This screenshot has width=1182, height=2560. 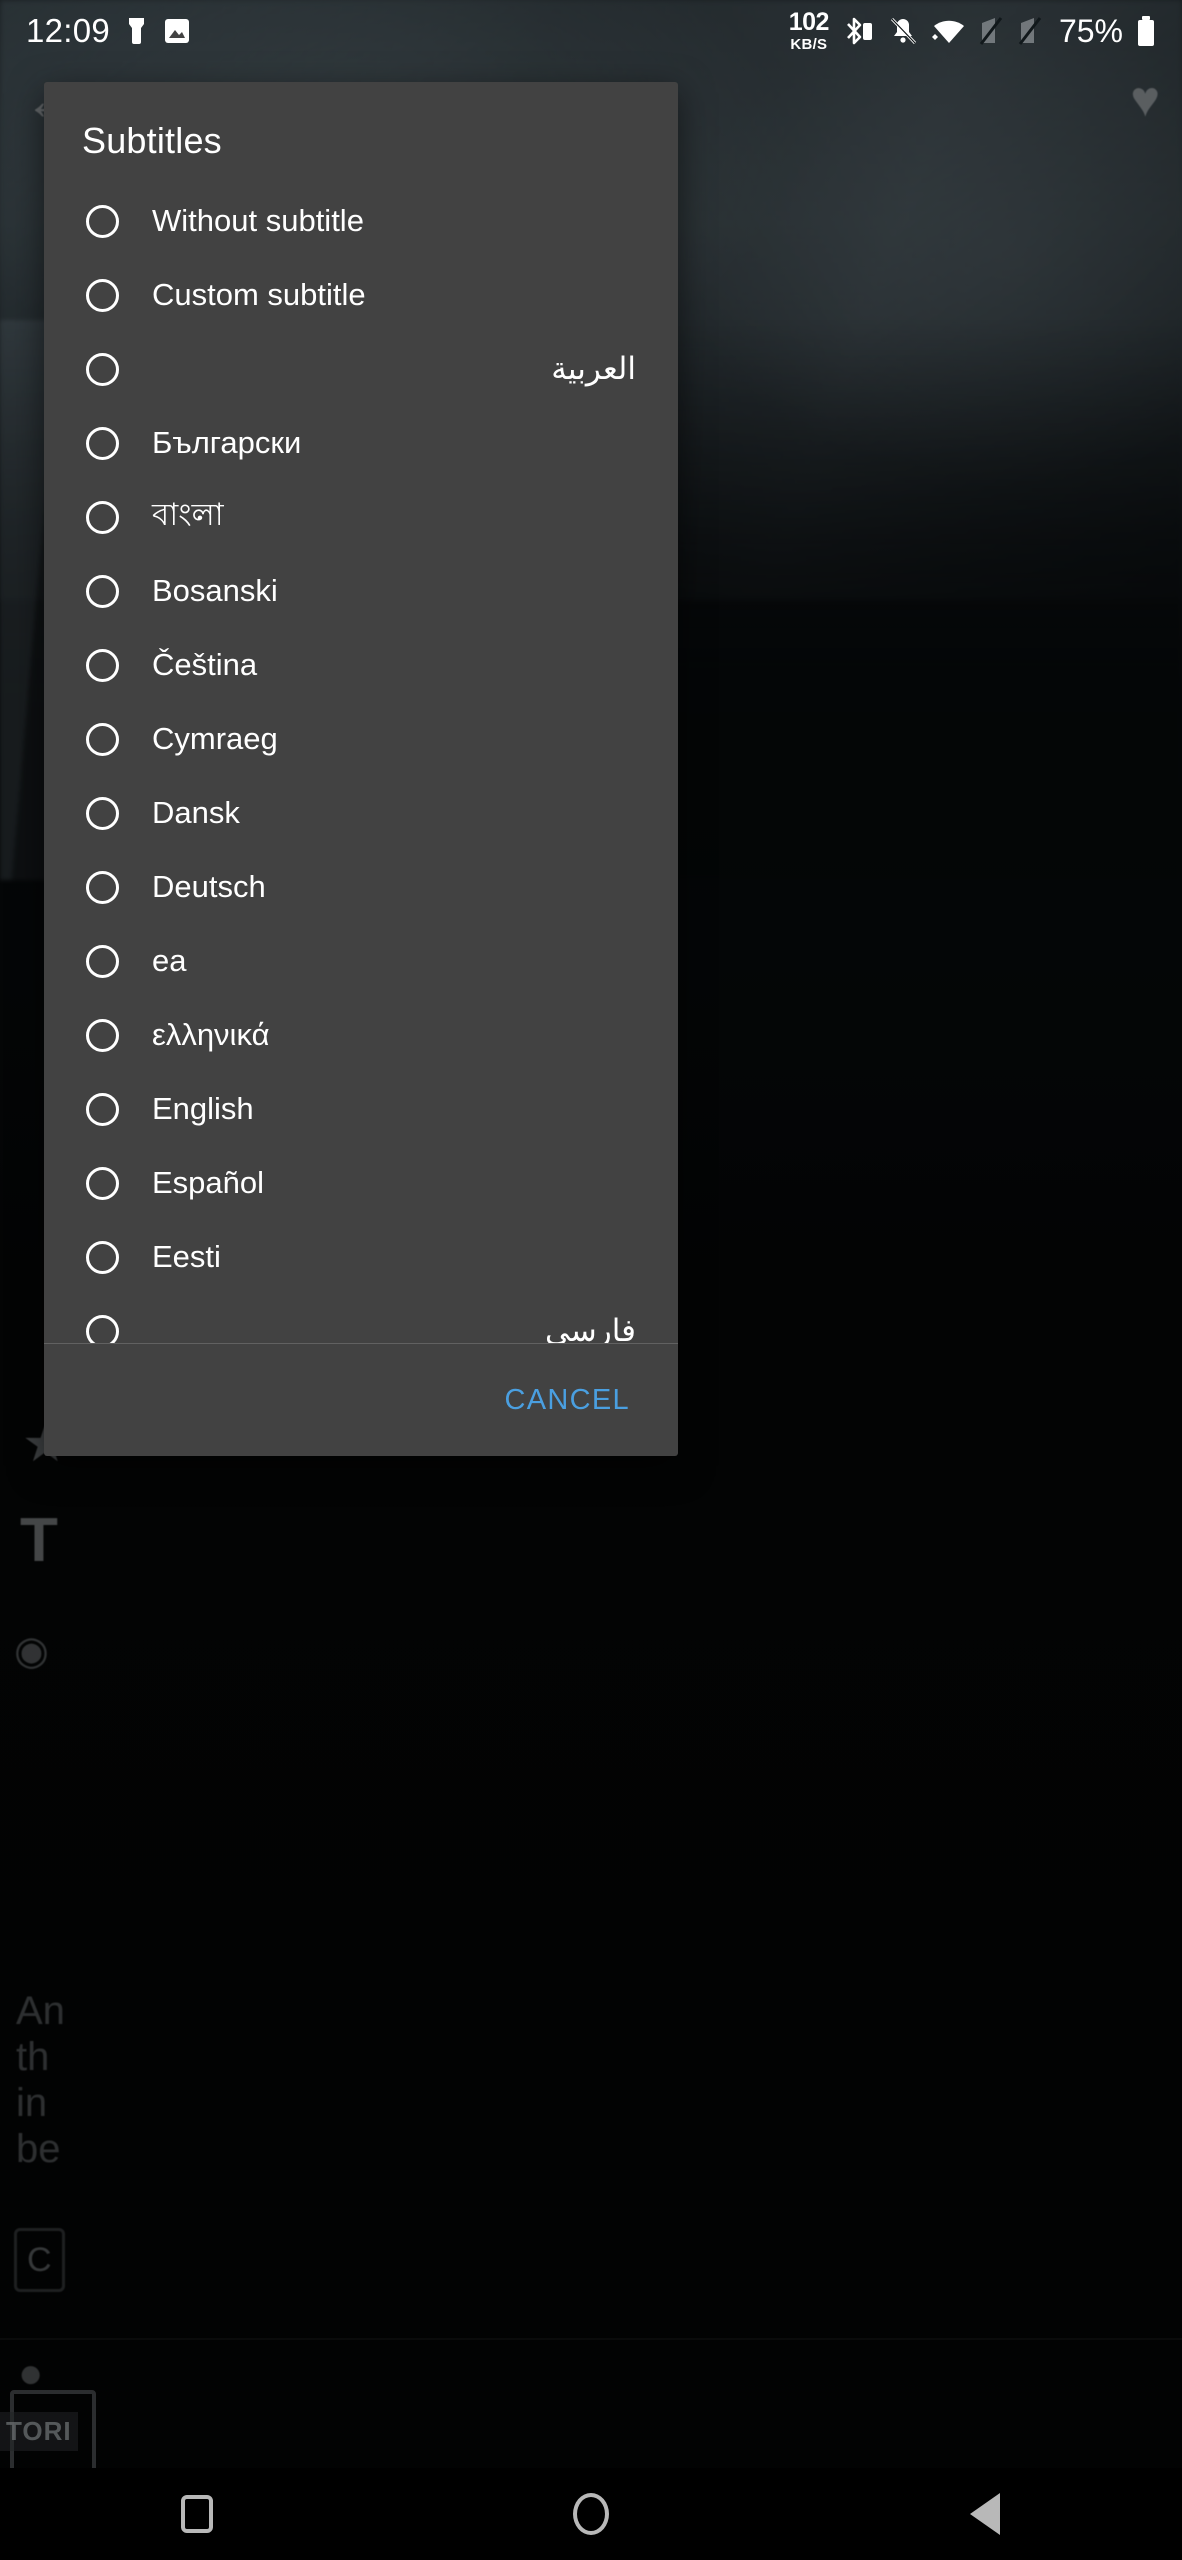 What do you see at coordinates (972, 31) in the screenshot?
I see `status-bar-right: 102 KB/S 75%` at bounding box center [972, 31].